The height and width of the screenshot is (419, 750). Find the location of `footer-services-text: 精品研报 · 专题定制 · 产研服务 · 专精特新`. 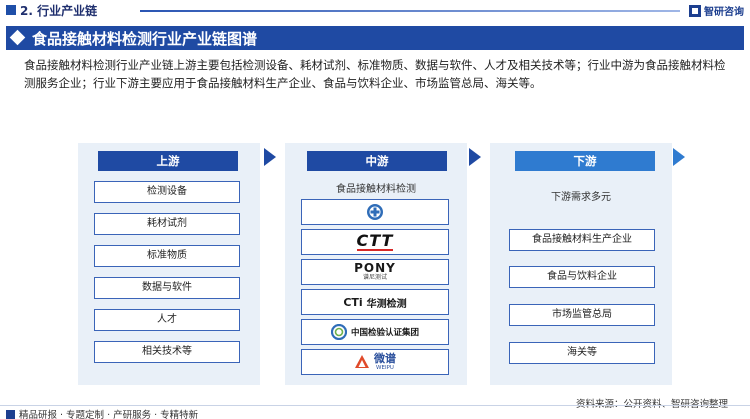

footer-services-text: 精品研报 · 专题定制 · 产研服务 · 专精特新 is located at coordinates (109, 414).